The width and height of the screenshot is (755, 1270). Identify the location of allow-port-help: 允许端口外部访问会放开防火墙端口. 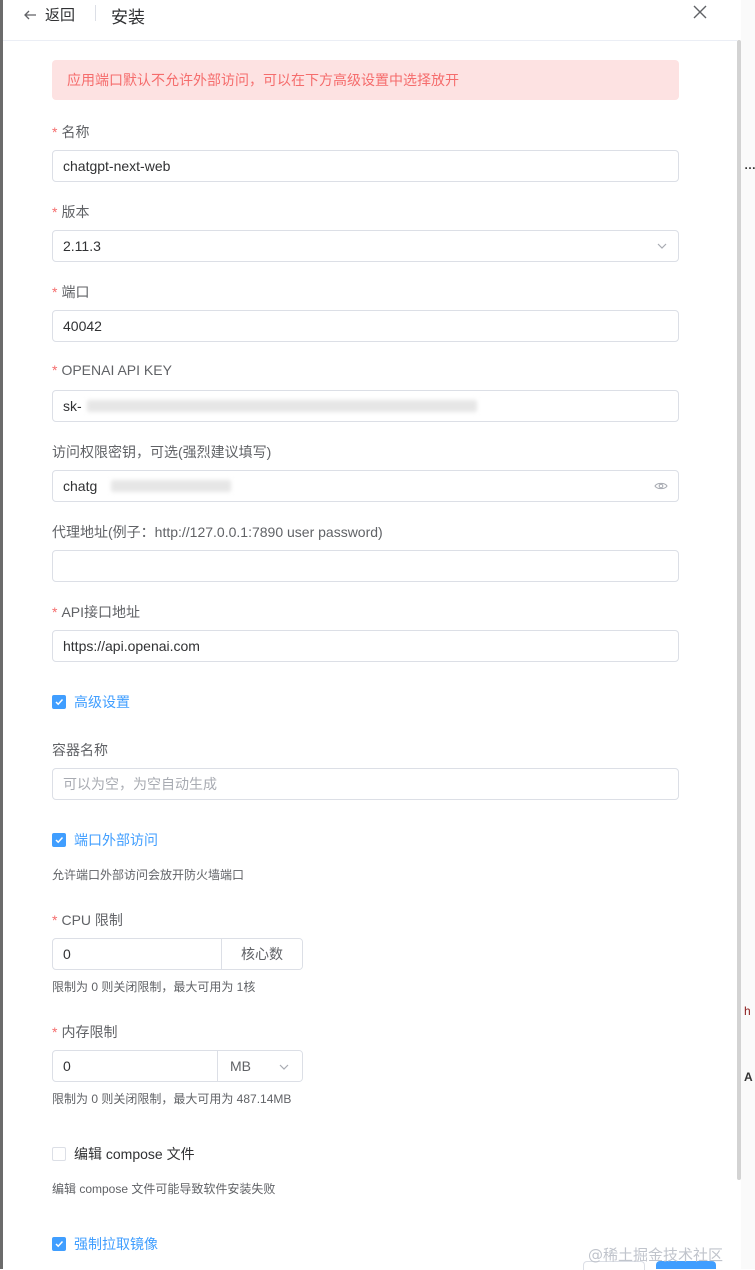
(148, 875).